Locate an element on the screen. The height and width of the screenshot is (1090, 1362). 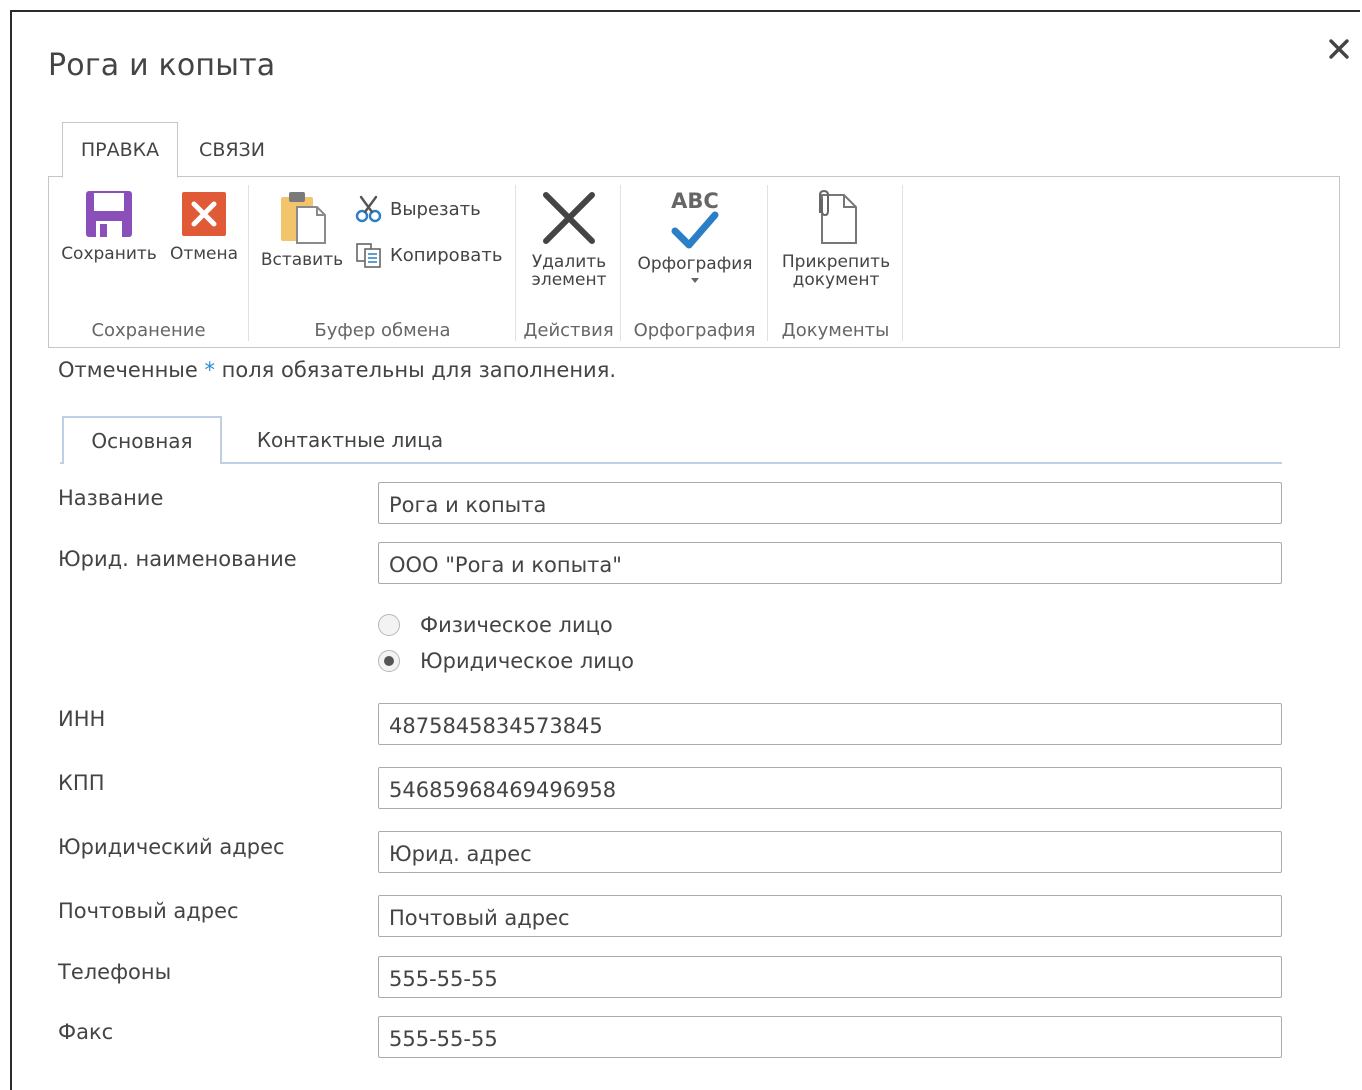
kpp-field is located at coordinates (830, 788).